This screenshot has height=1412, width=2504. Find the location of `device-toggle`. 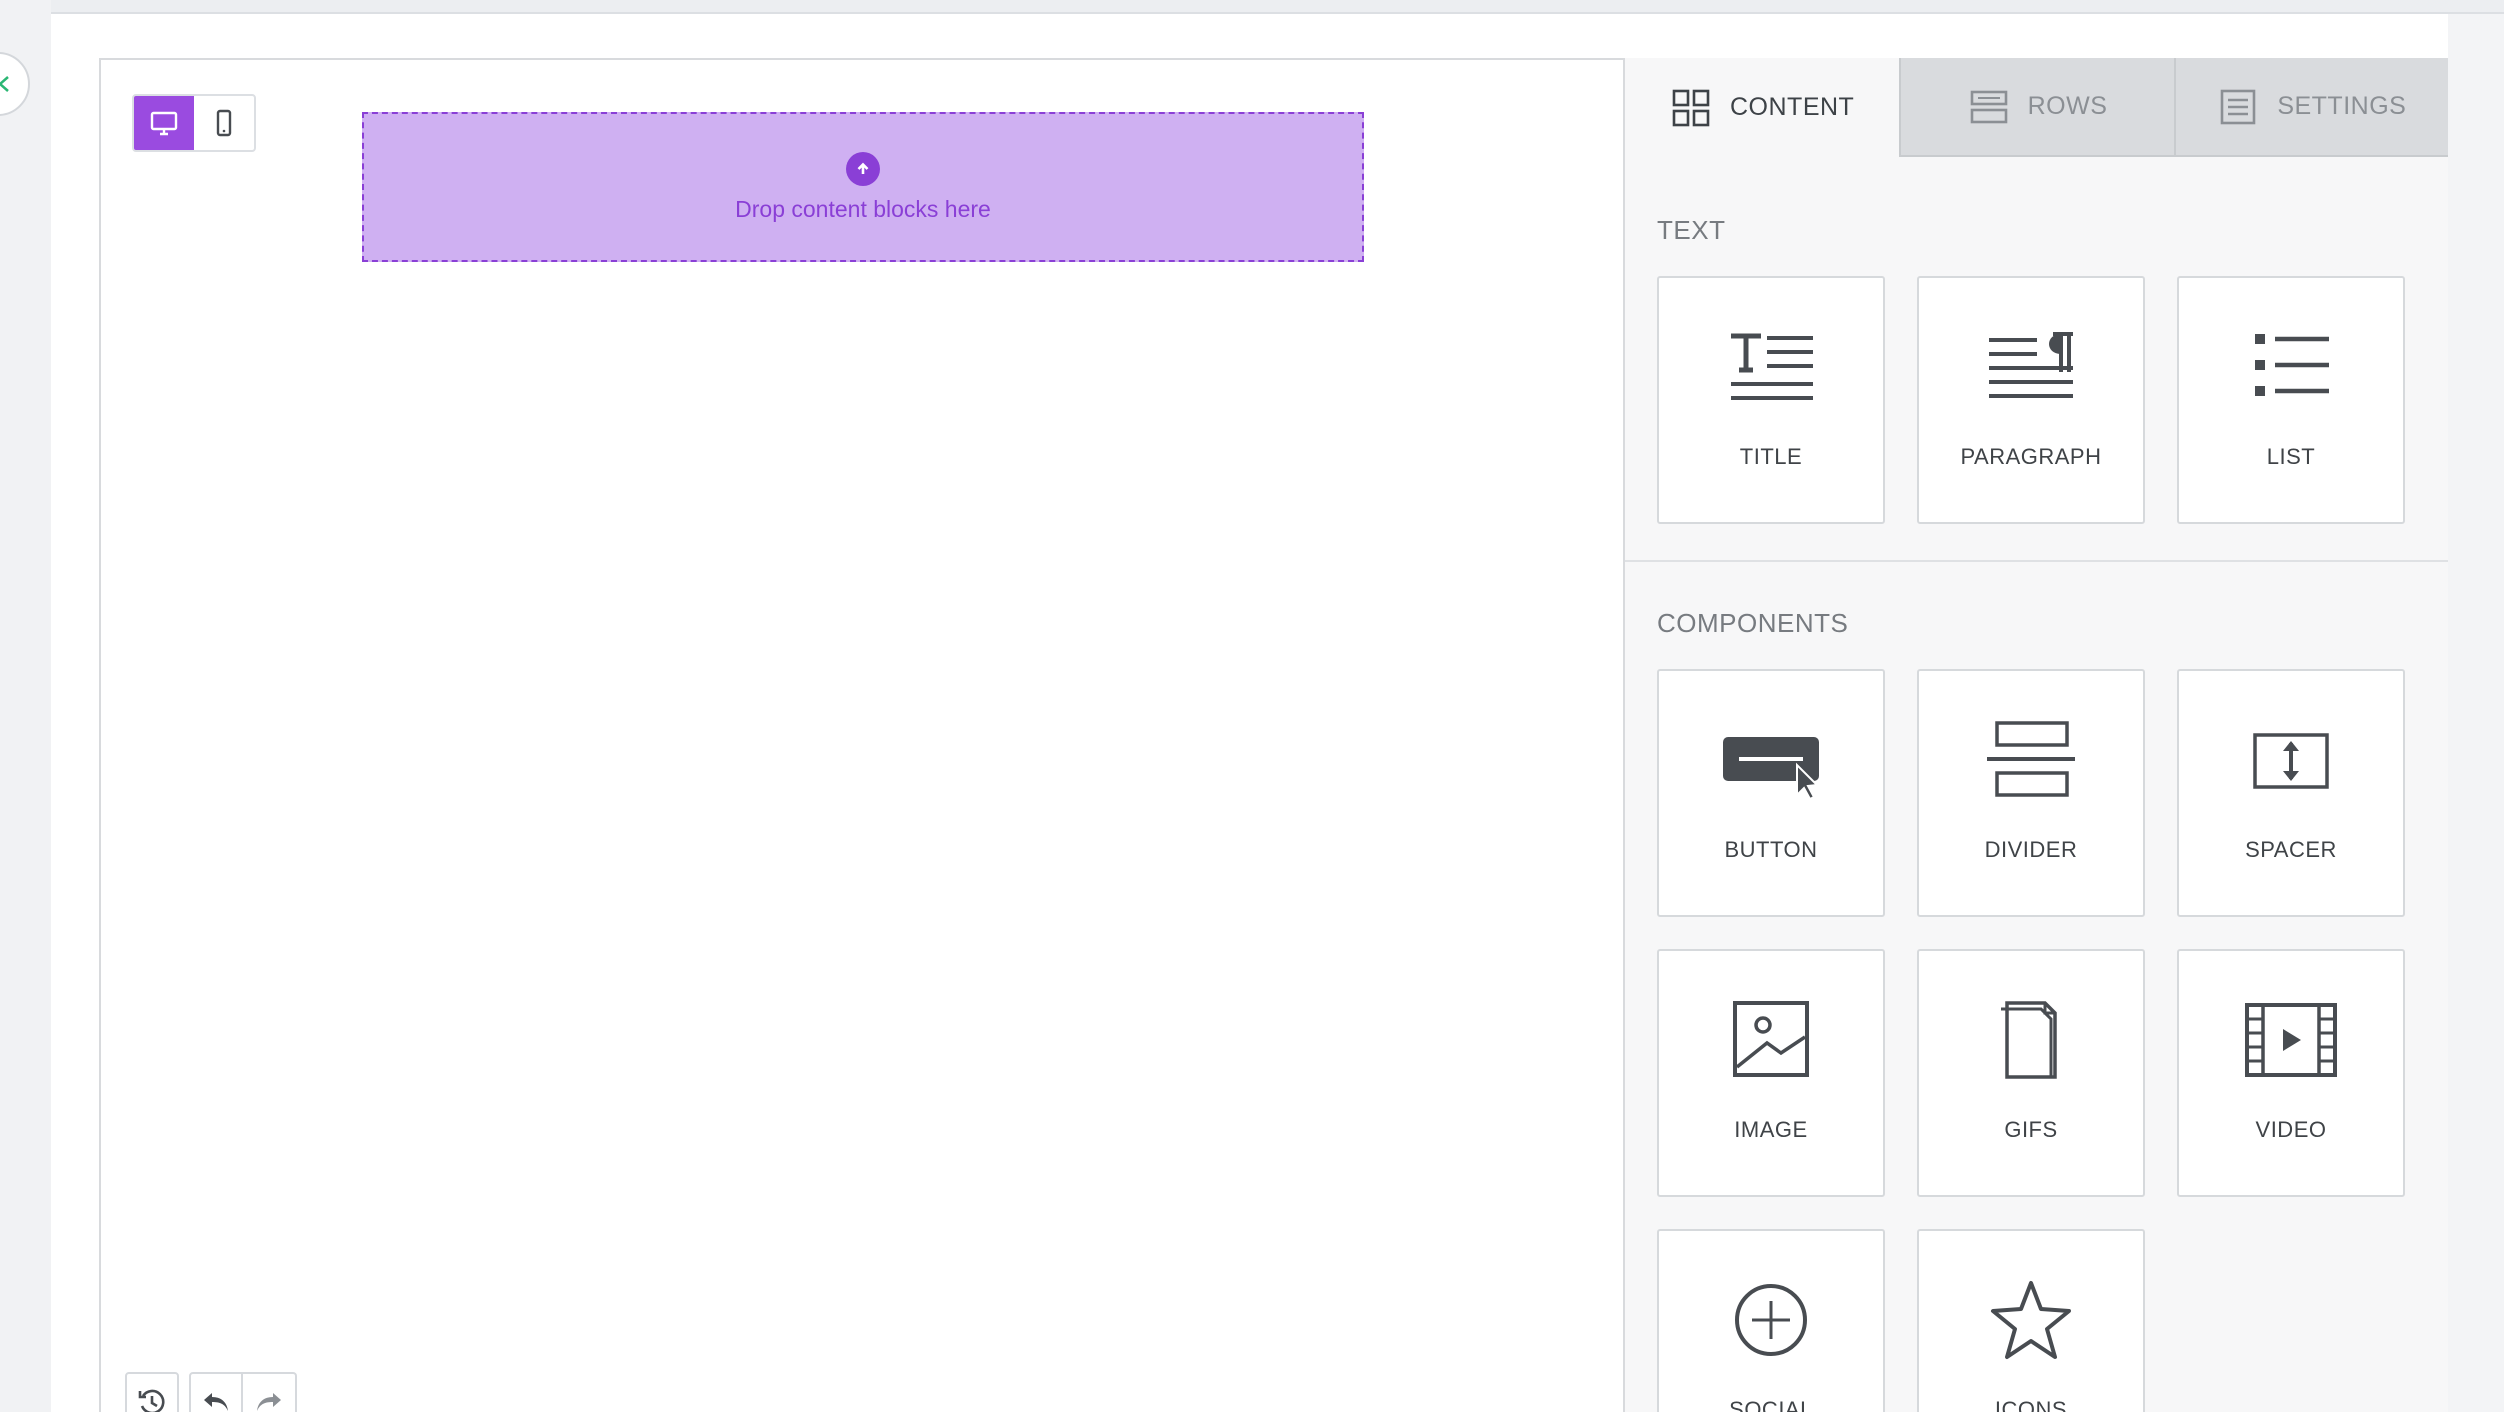

device-toggle is located at coordinates (194, 123).